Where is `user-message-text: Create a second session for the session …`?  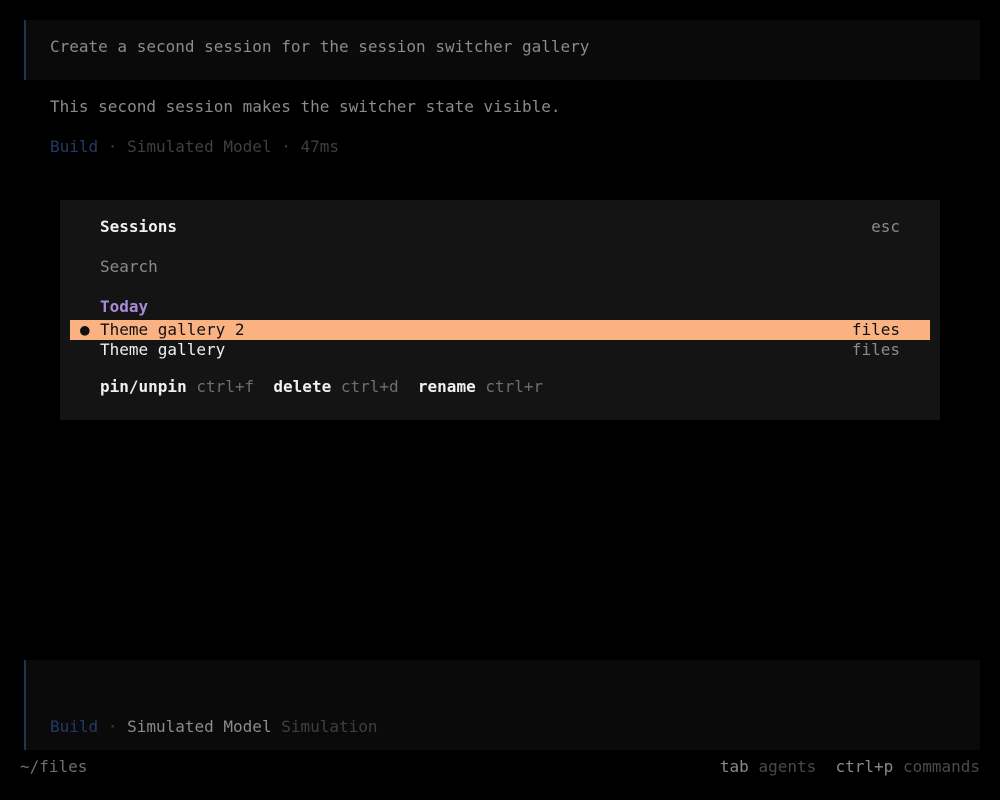 user-message-text: Create a second session for the session … is located at coordinates (320, 46).